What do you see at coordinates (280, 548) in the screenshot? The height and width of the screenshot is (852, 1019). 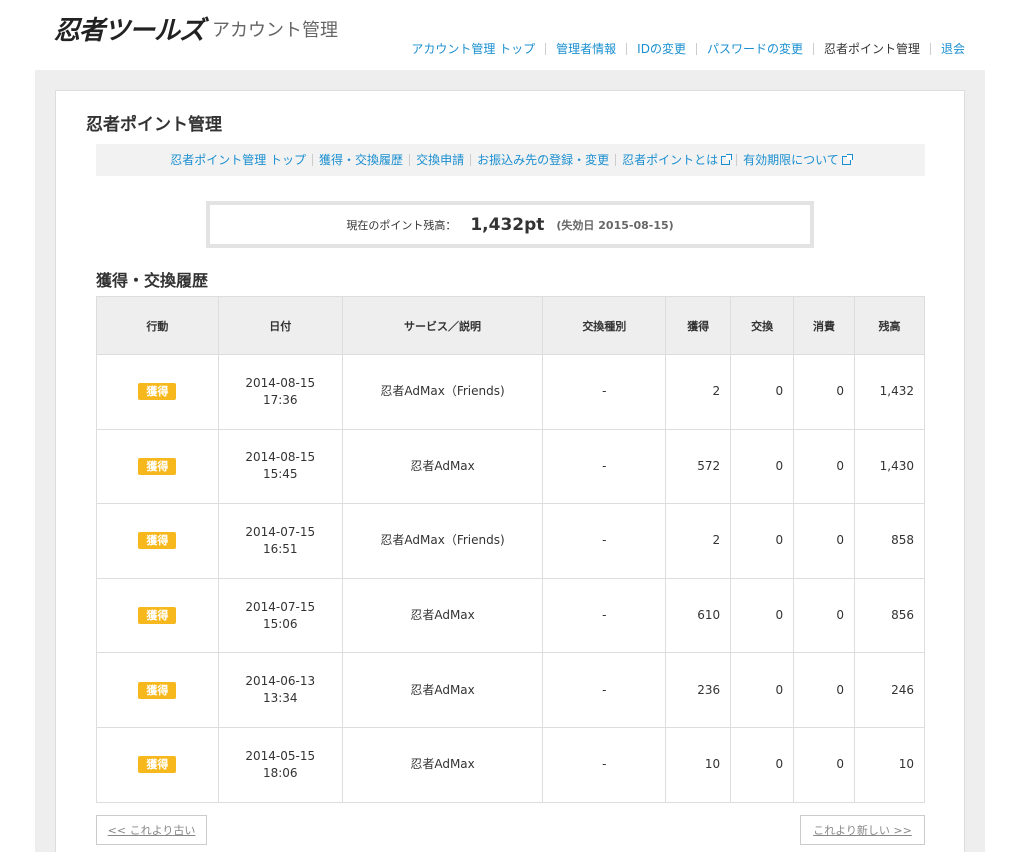 I see `time-text: 16:51` at bounding box center [280, 548].